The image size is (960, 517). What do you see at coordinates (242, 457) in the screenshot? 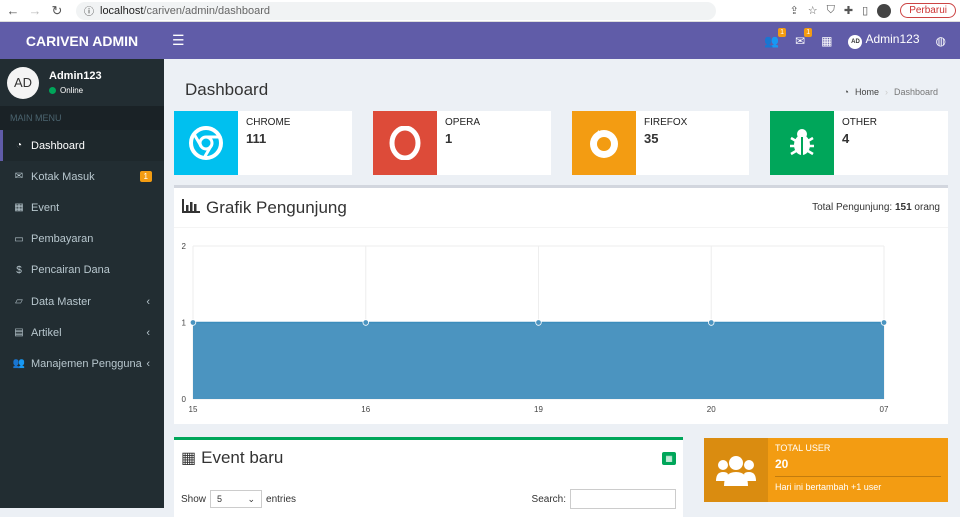
I see `event-title: Event baru` at bounding box center [242, 457].